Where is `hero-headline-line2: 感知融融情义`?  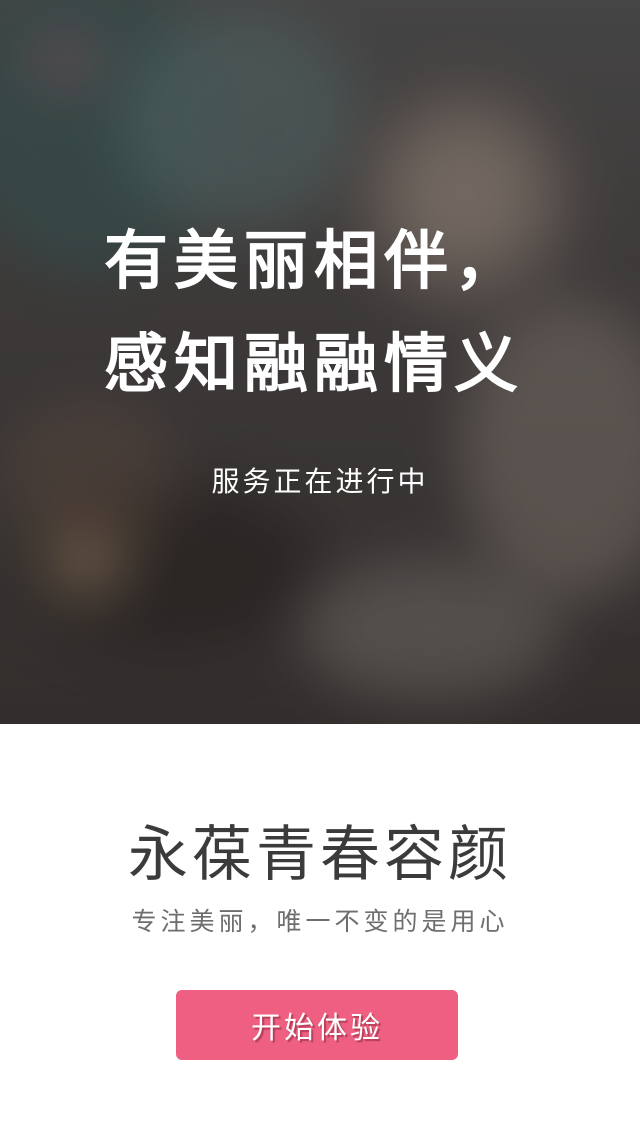 hero-headline-line2: 感知融融情义 is located at coordinates (314, 364).